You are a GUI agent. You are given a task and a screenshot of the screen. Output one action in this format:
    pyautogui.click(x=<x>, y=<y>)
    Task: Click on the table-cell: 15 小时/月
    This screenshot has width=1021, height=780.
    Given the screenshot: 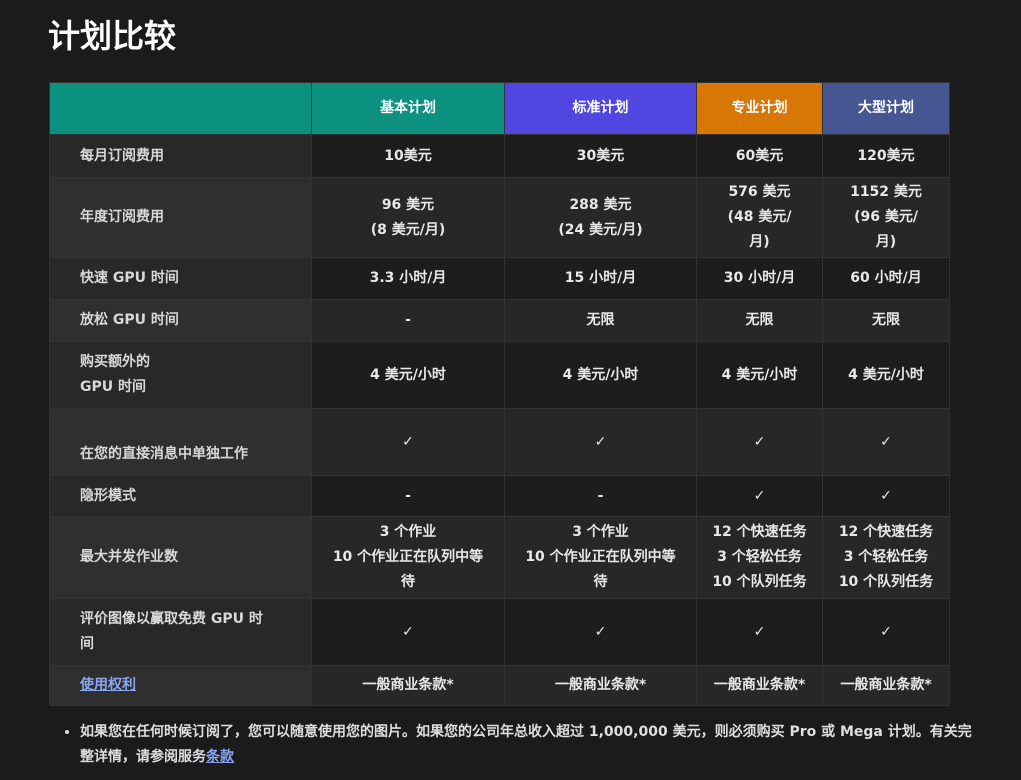 What is the action you would take?
    pyautogui.click(x=600, y=278)
    